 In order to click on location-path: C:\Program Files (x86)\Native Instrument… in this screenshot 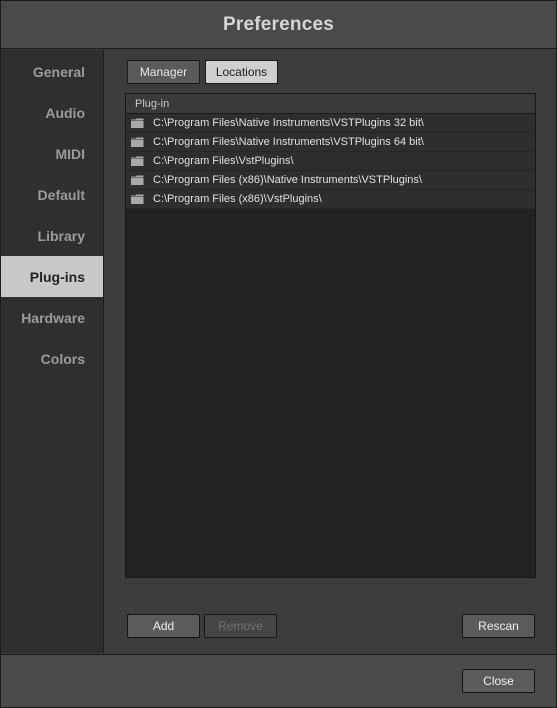, I will do `click(287, 180)`.